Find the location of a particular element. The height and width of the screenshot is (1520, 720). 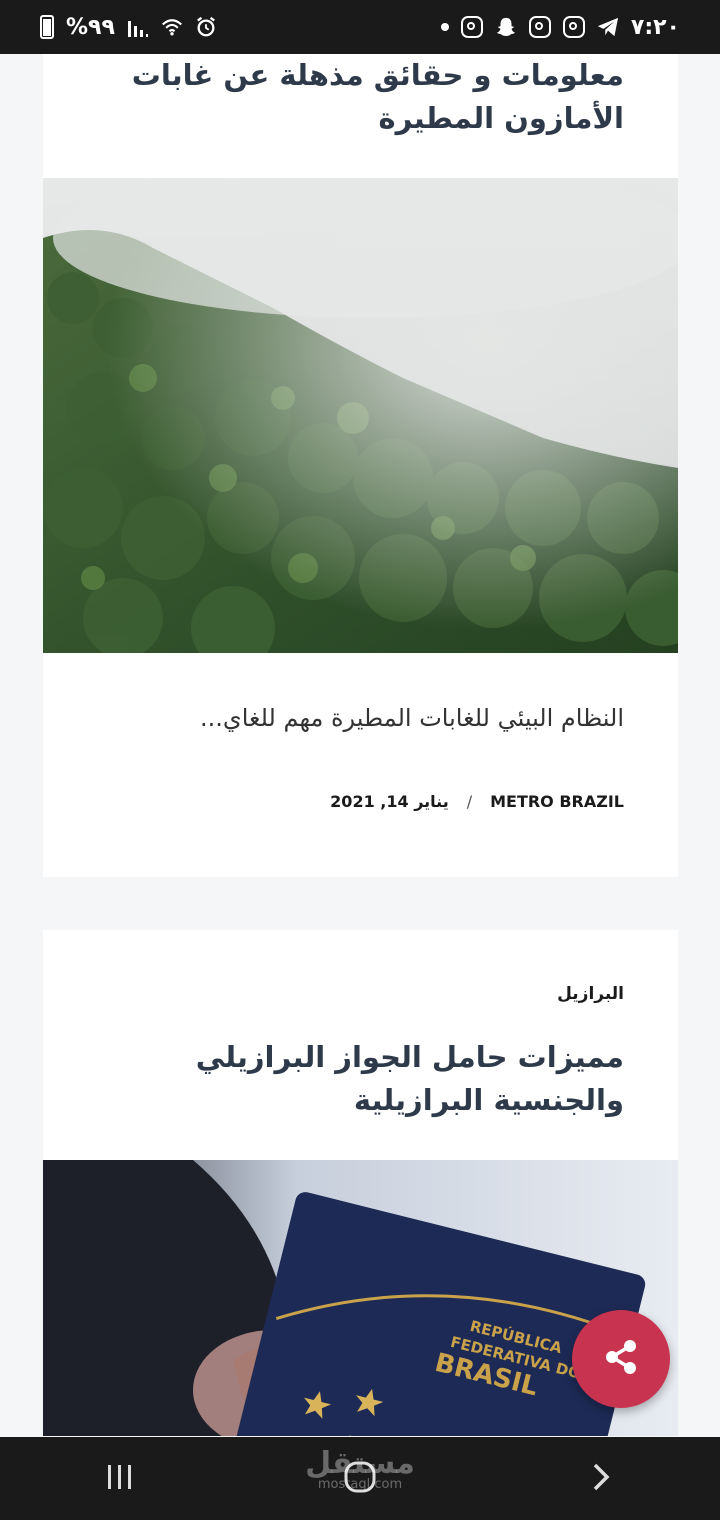

status-right: ٧:٢٠ is located at coordinates (560, 27).